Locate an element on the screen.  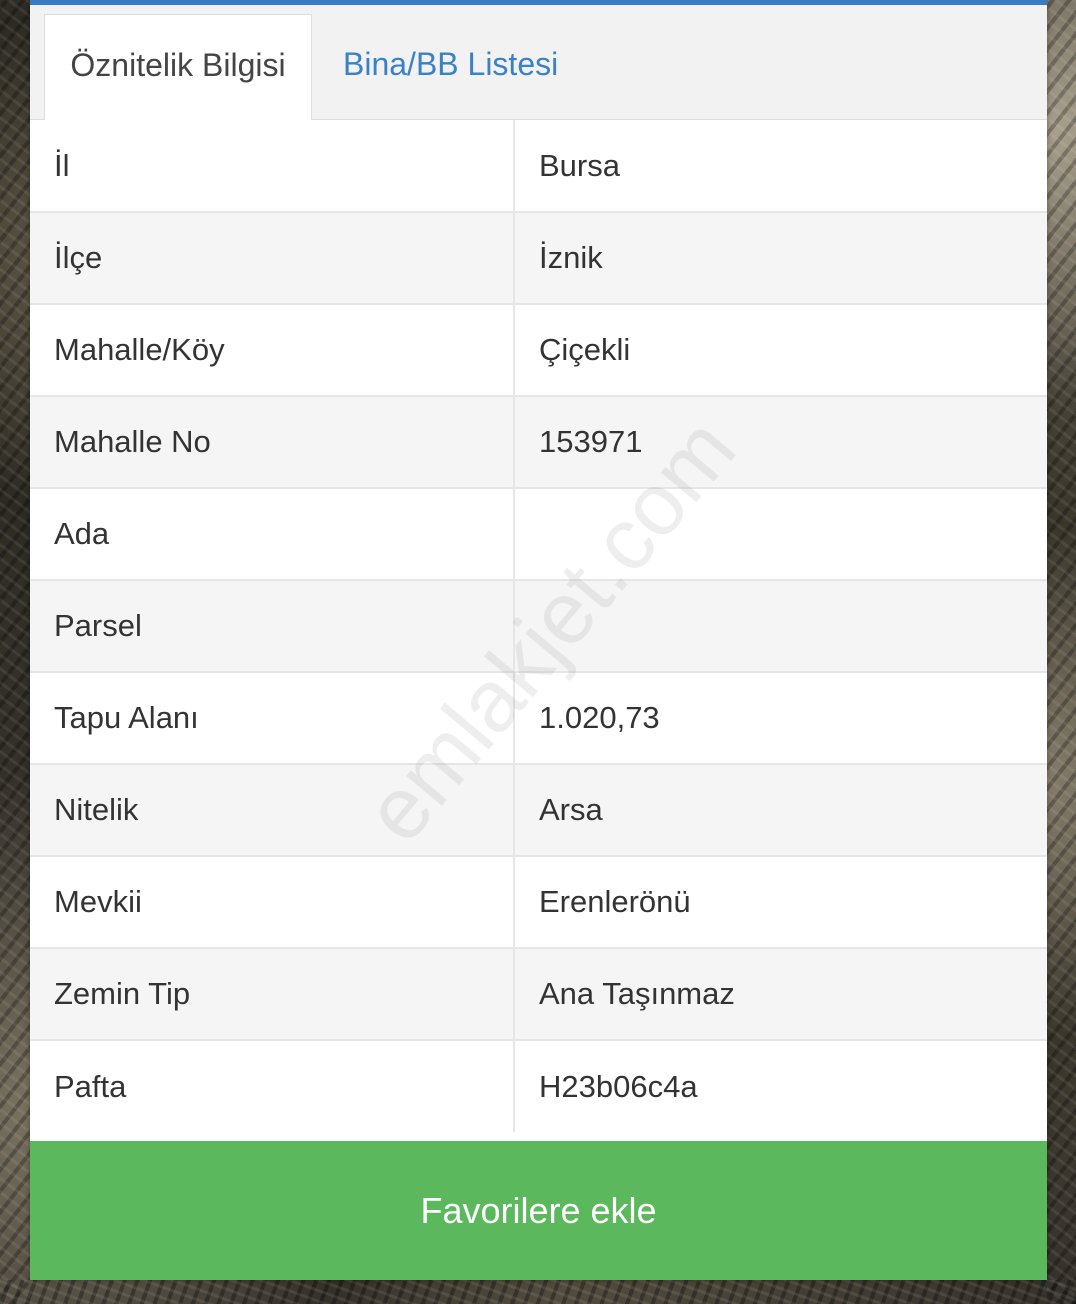
table-row: Mevkii Erenlerönü is located at coordinates (538, 902).